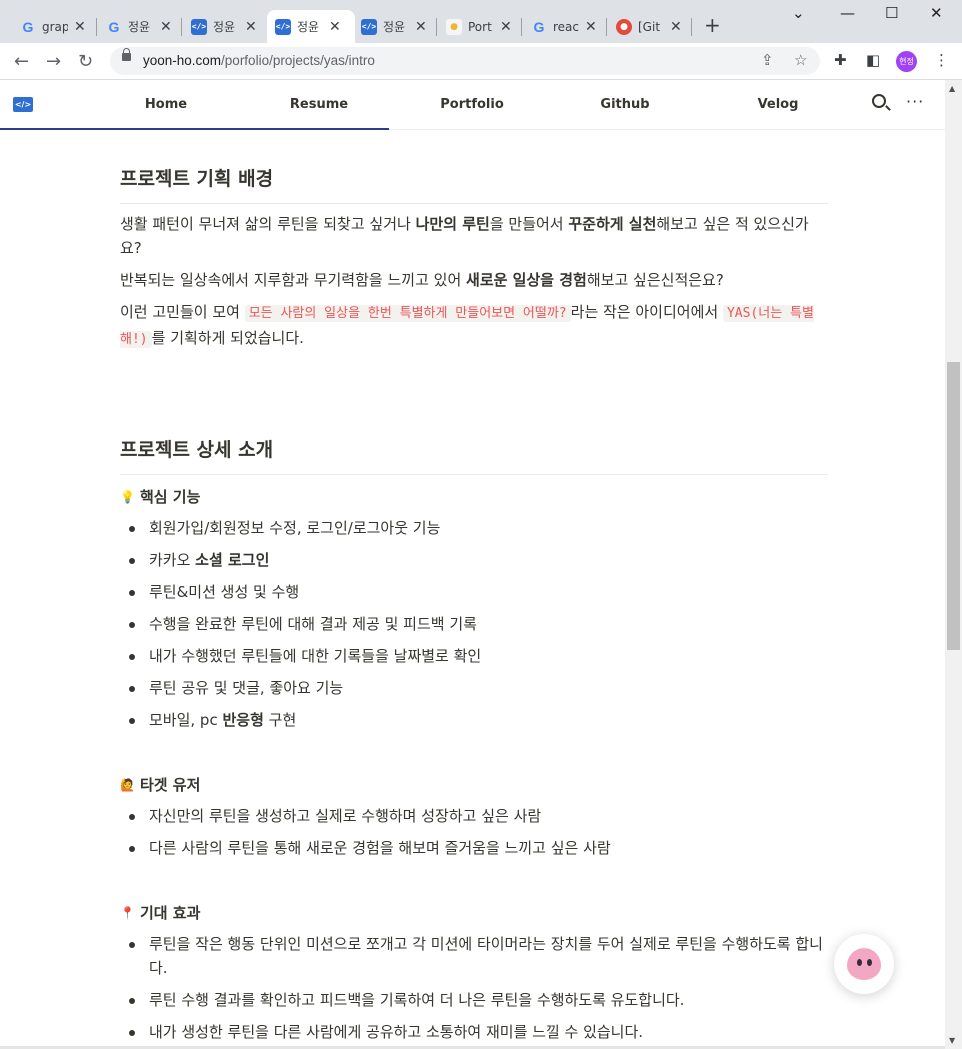  Describe the element at coordinates (194, 129) in the screenshot. I see `nav-active-indicator` at that location.